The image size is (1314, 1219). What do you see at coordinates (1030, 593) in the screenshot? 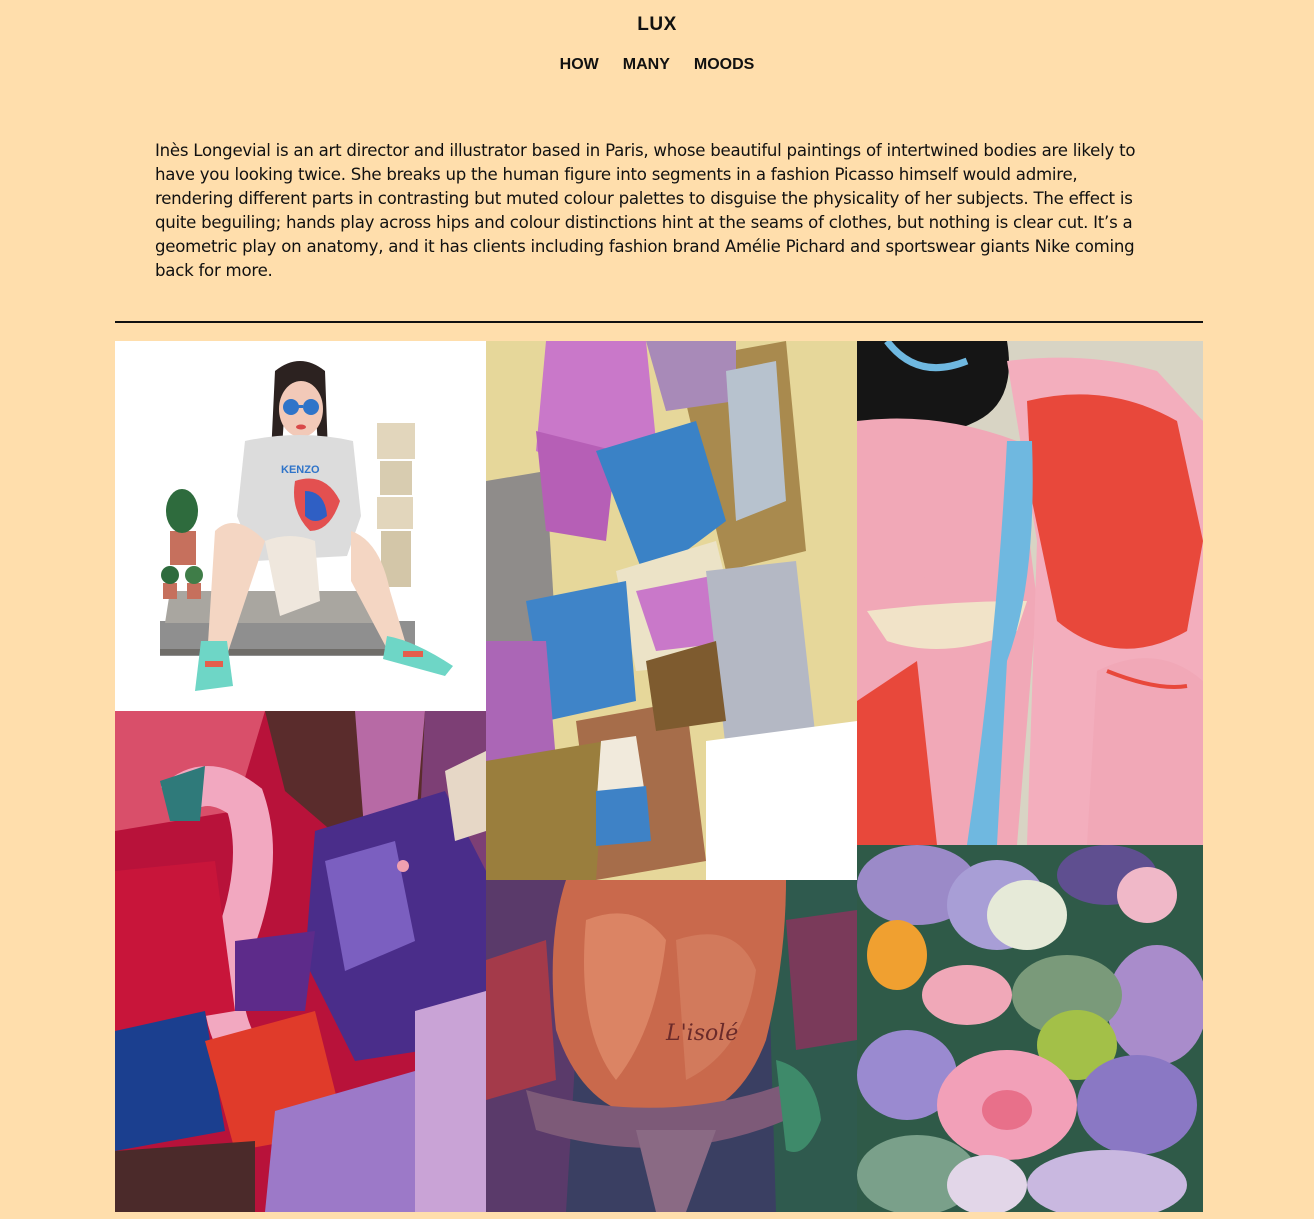
I see `illustration-pink-swimsuits` at bounding box center [1030, 593].